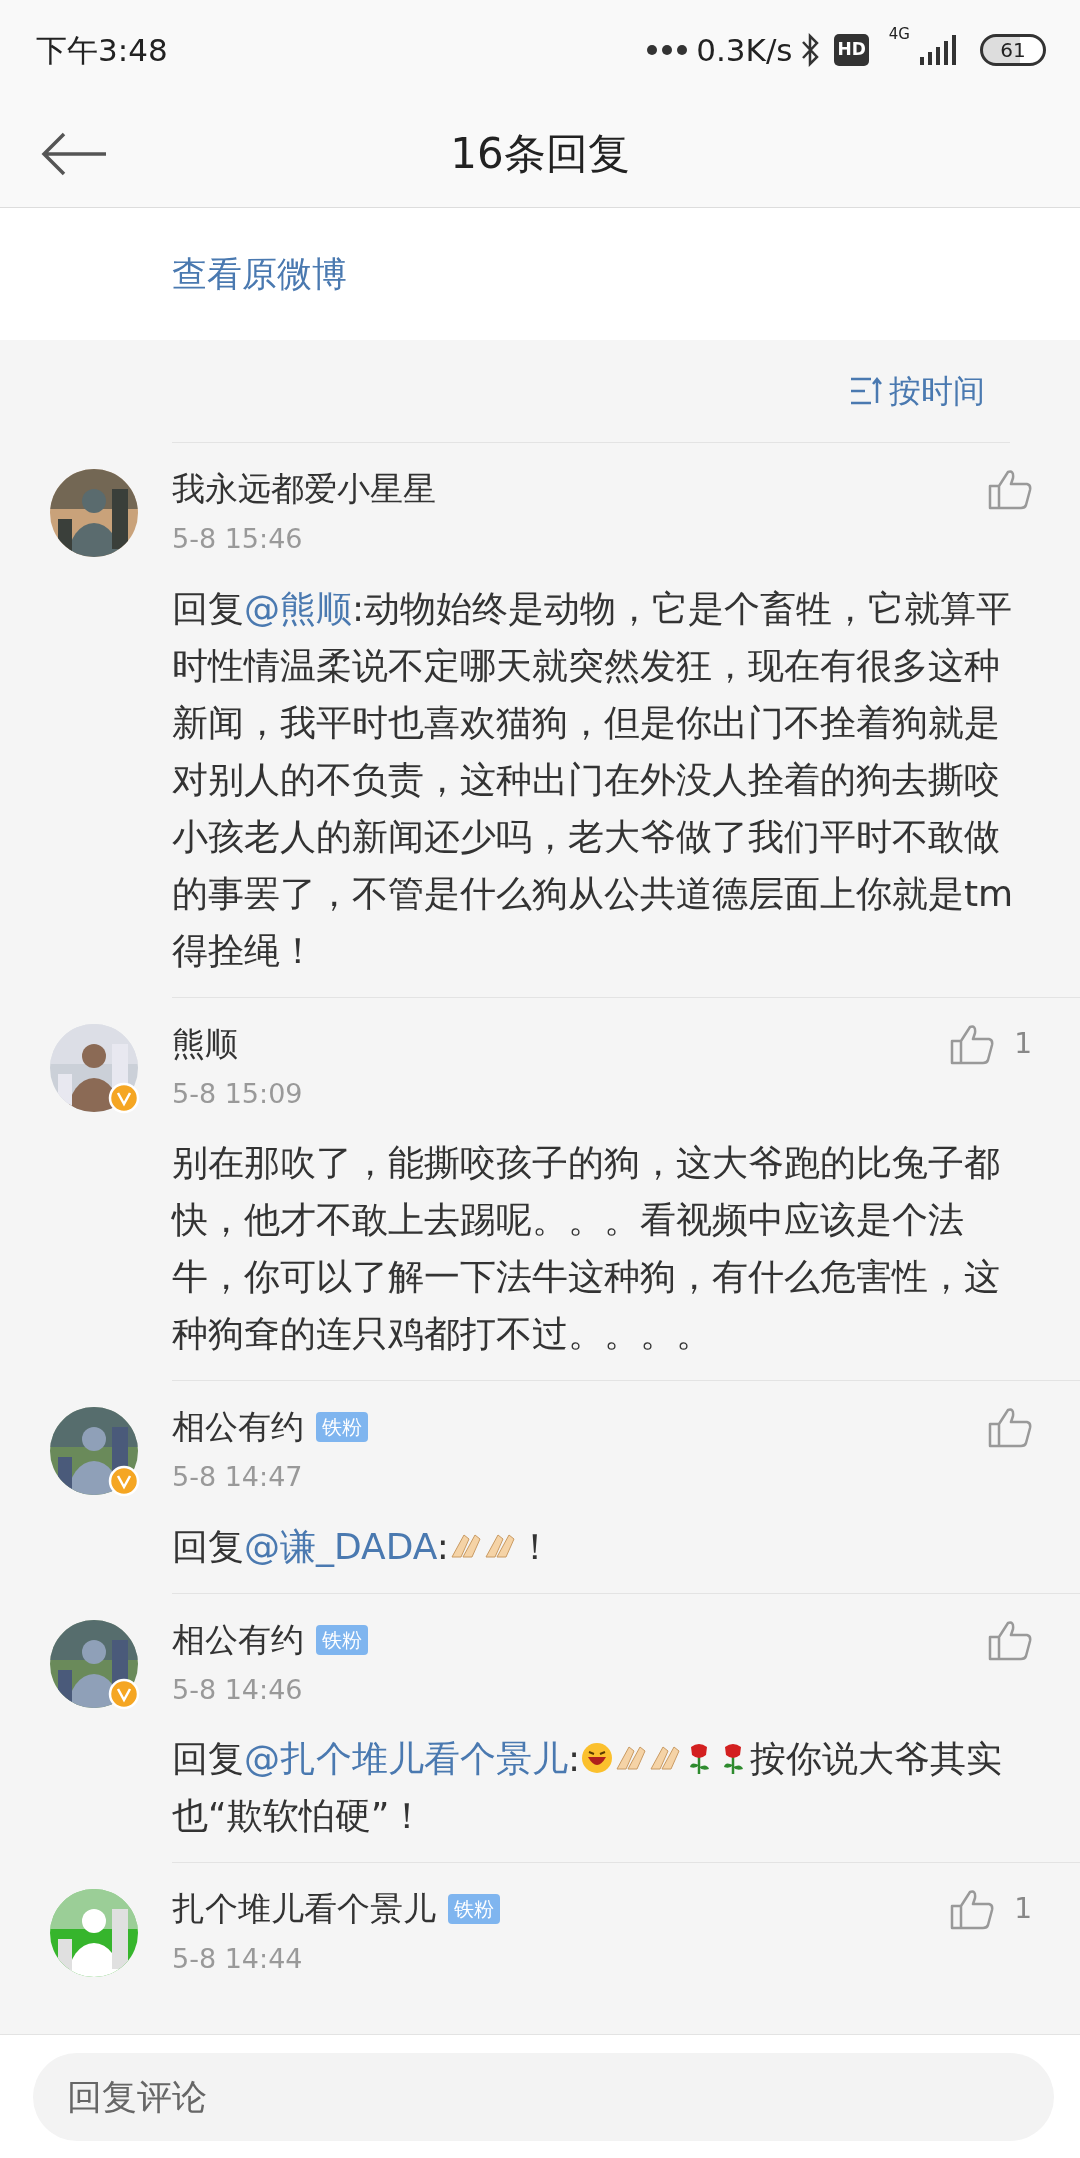 This screenshot has width=1080, height=2158. Describe the element at coordinates (851, 50) in the screenshot. I see `hd-indicator: HD` at that location.